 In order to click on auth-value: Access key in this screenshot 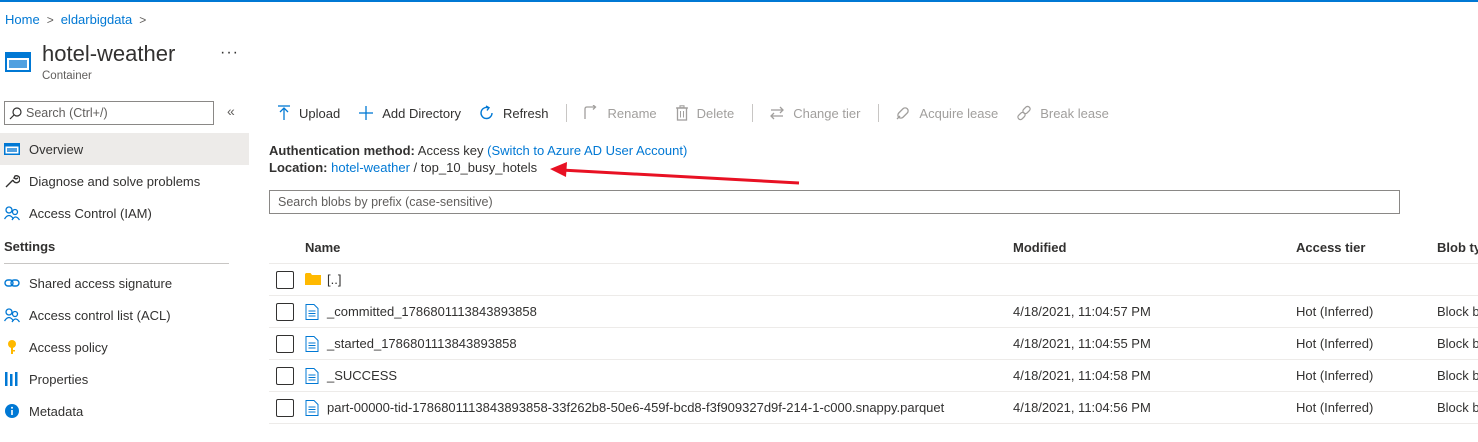, I will do `click(450, 150)`.